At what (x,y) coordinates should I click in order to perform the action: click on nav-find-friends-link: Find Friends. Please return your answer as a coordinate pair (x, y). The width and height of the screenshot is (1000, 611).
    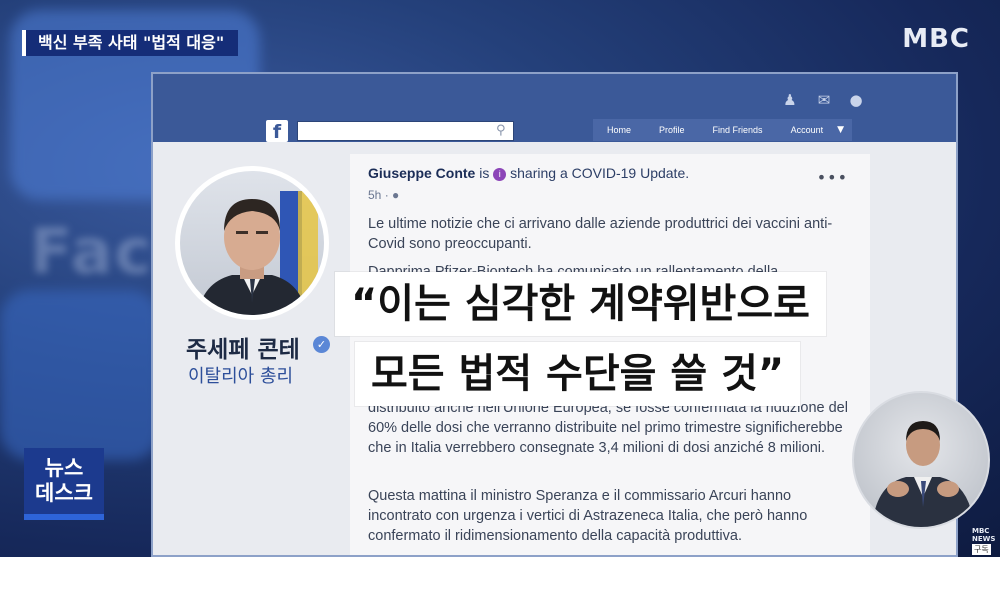
    Looking at the image, I should click on (738, 130).